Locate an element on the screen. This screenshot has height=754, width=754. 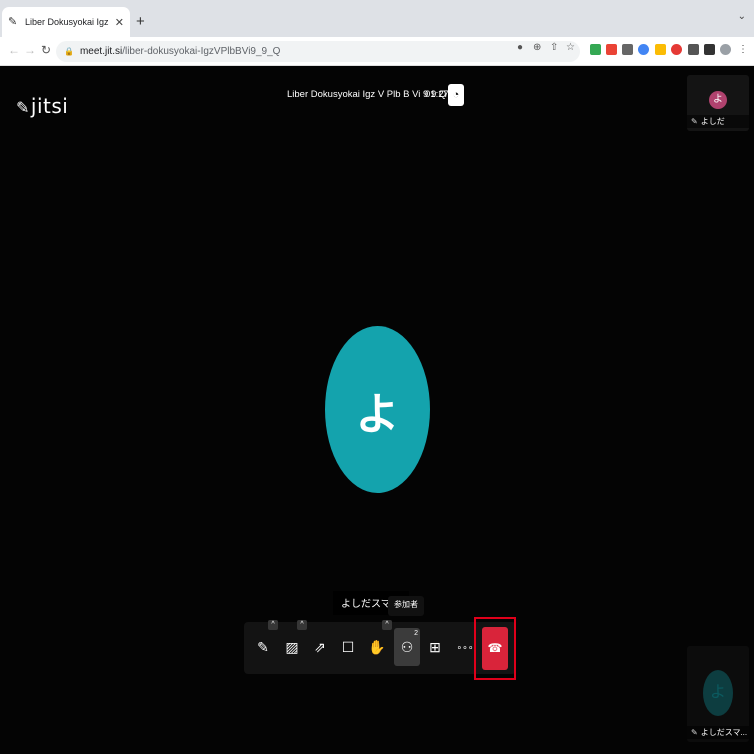
url-host: meet.jit.si is located at coordinates (101, 51).